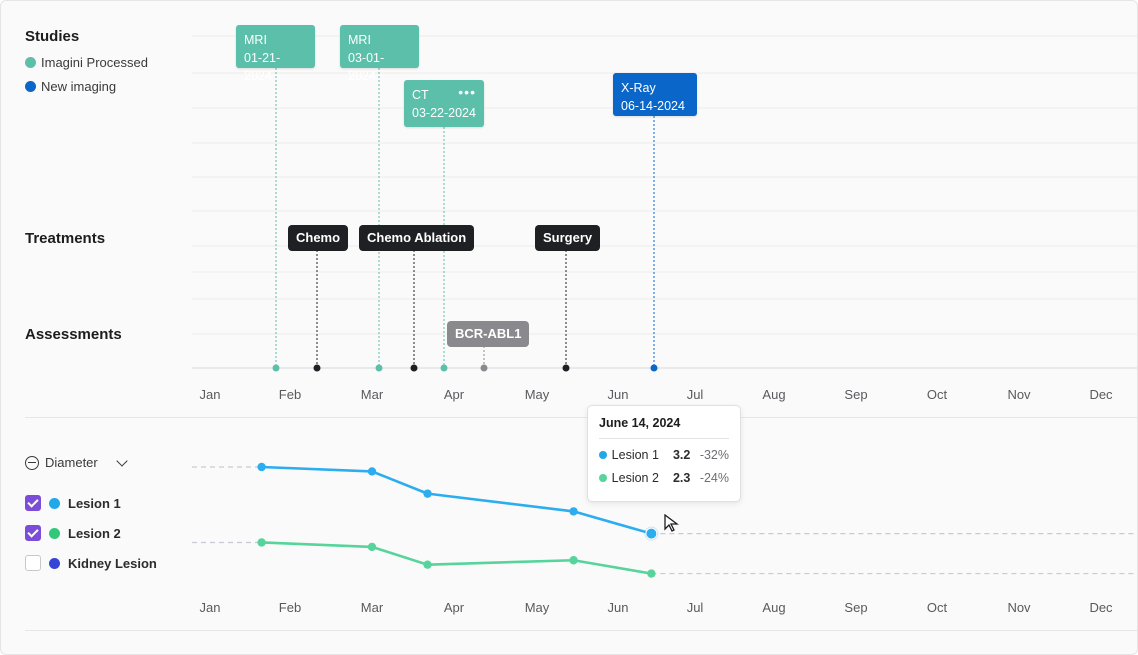 The width and height of the screenshot is (1138, 655). What do you see at coordinates (654, 368) in the screenshot?
I see `study-marker-xray` at bounding box center [654, 368].